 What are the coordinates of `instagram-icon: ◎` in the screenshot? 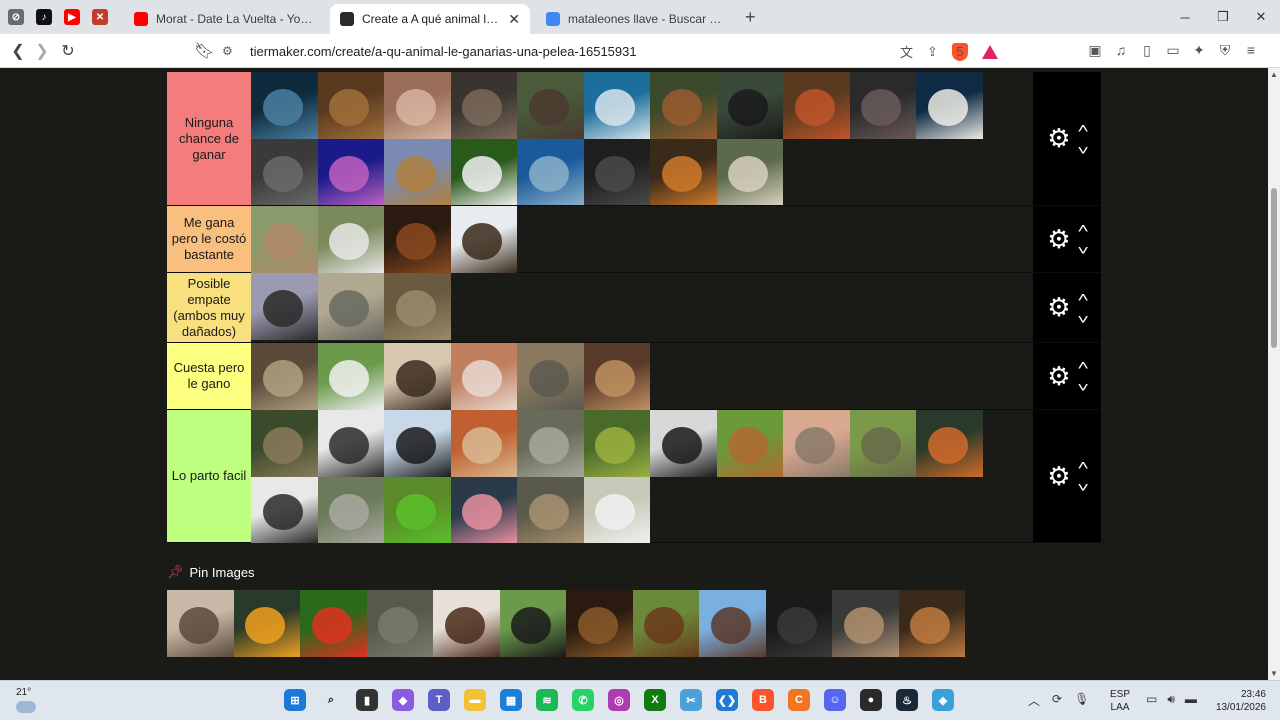 It's located at (619, 700).